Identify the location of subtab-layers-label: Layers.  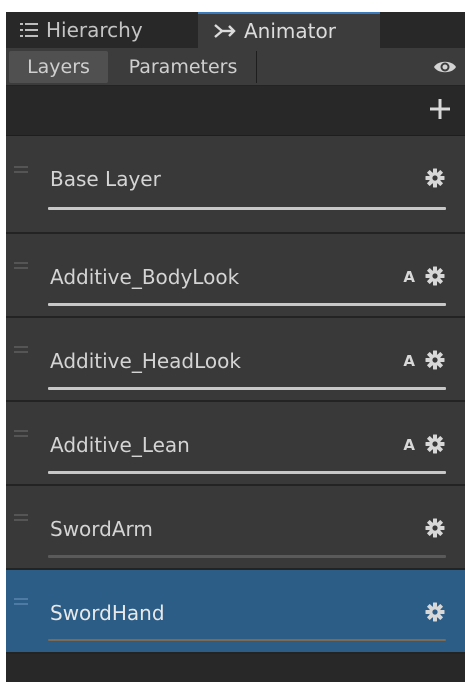
(58, 67).